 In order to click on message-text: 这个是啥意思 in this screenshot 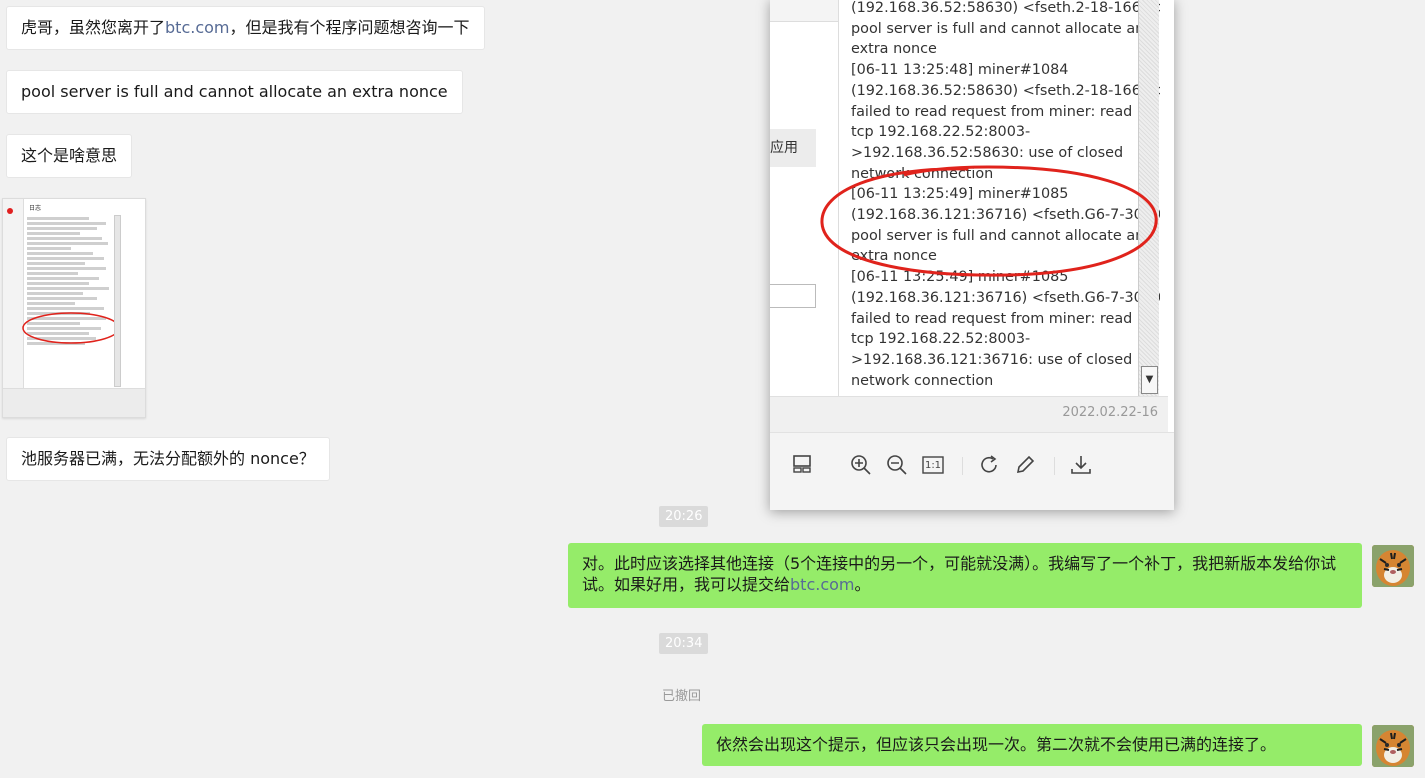, I will do `click(69, 155)`.